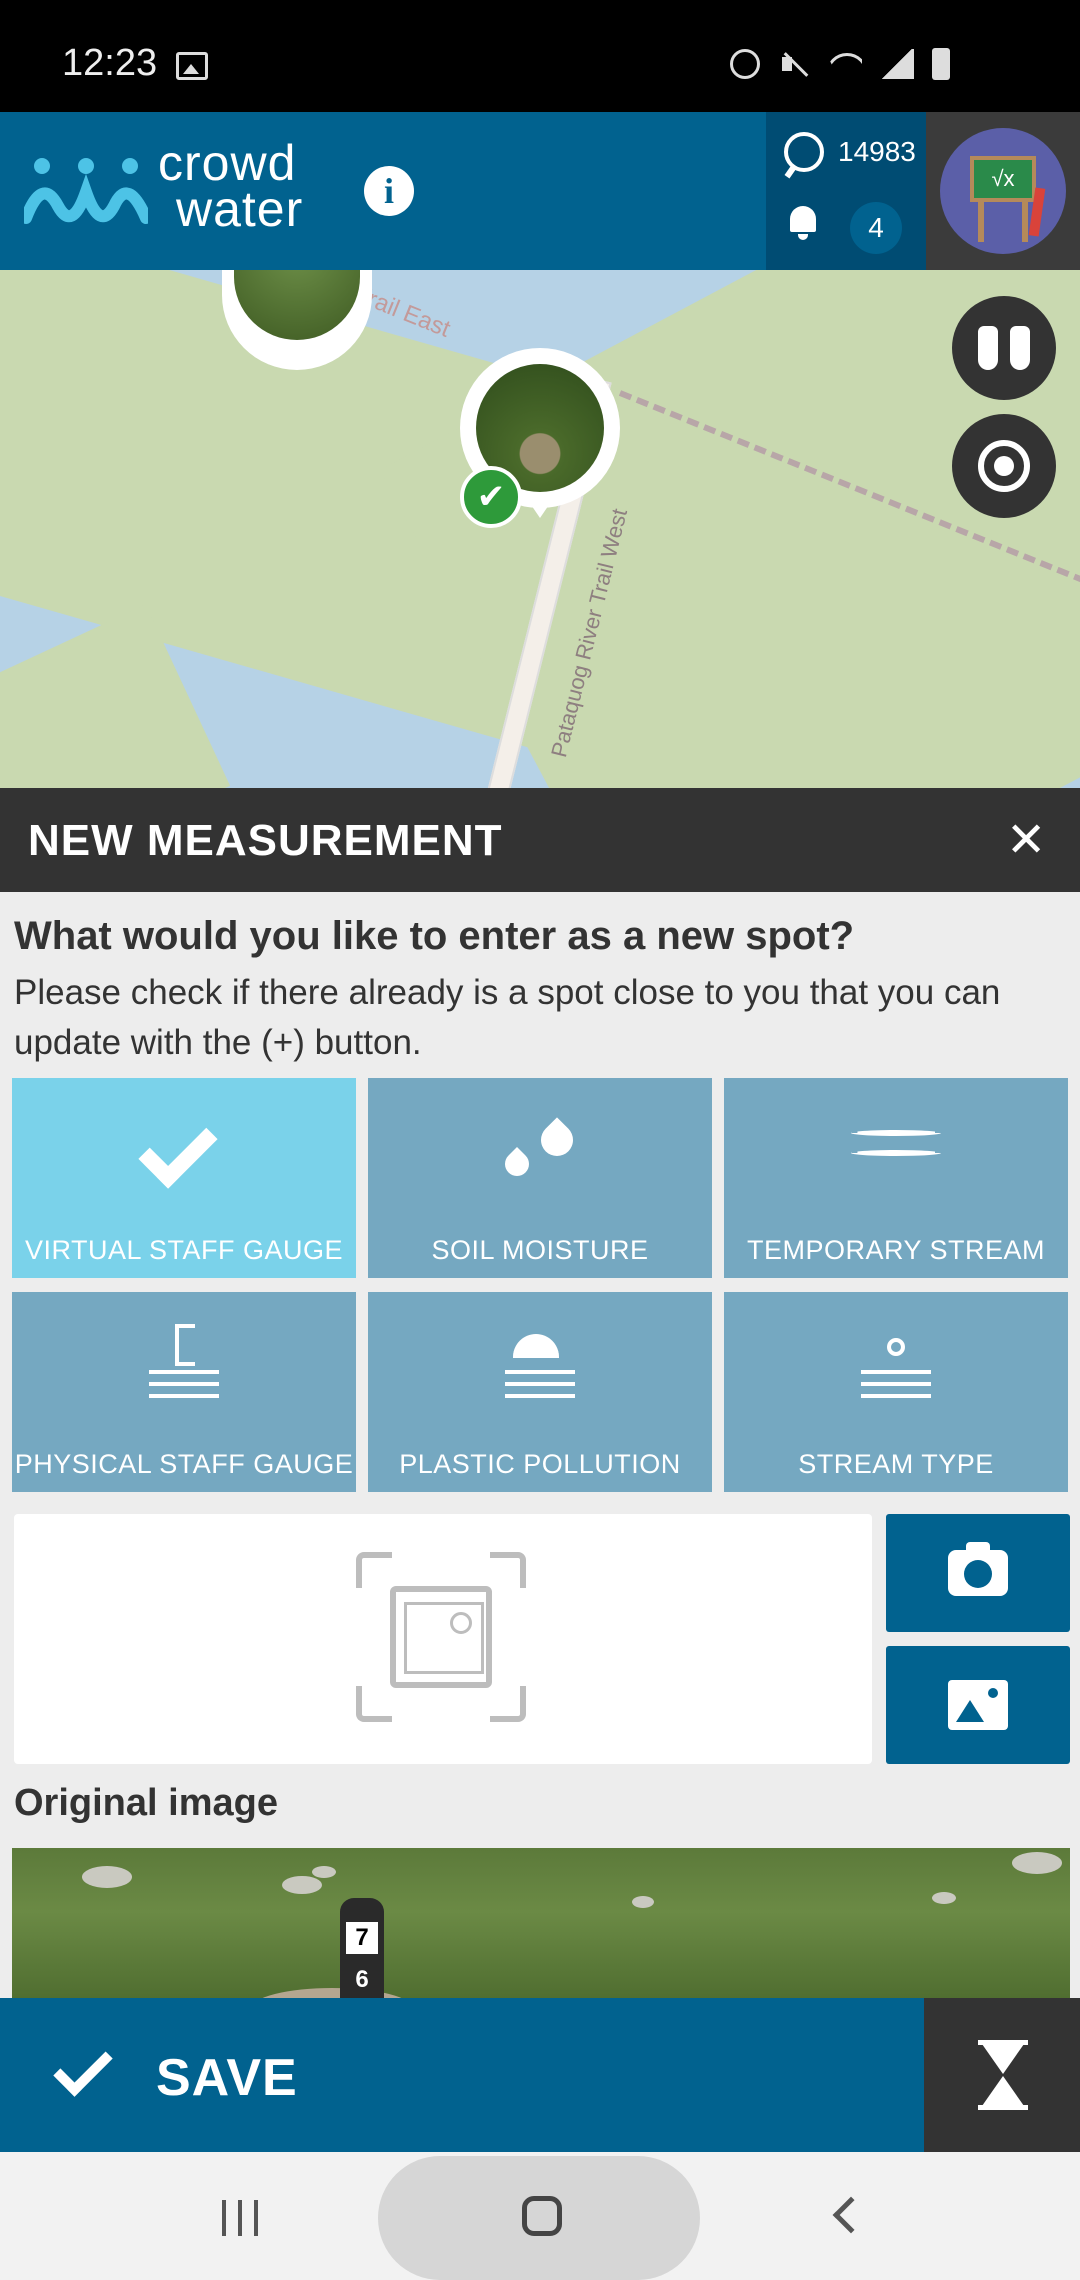 The image size is (1080, 2280). What do you see at coordinates (540, 1250) in the screenshot?
I see `tile-label: SOIL MOISTURE` at bounding box center [540, 1250].